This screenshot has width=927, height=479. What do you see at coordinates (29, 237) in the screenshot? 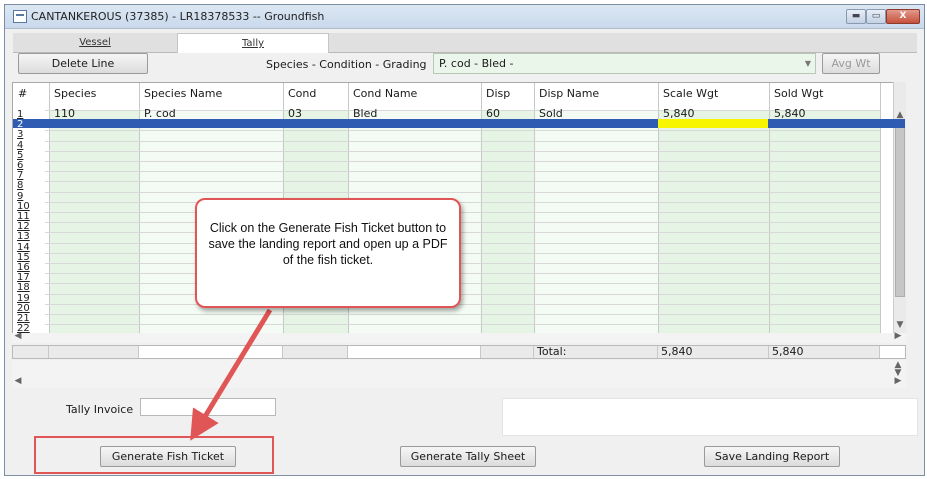
I see `row-number: 13` at bounding box center [29, 237].